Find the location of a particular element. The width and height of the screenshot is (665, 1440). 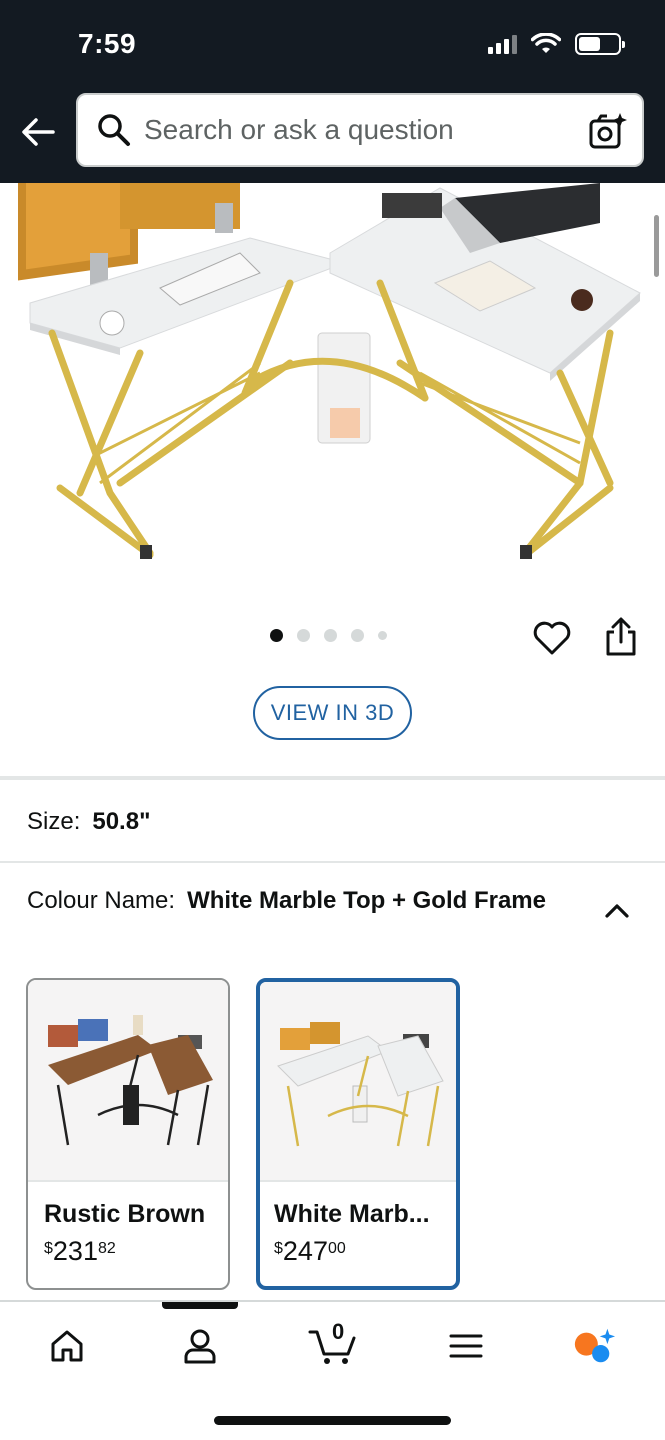

chevron-up-icon is located at coordinates (617, 911).